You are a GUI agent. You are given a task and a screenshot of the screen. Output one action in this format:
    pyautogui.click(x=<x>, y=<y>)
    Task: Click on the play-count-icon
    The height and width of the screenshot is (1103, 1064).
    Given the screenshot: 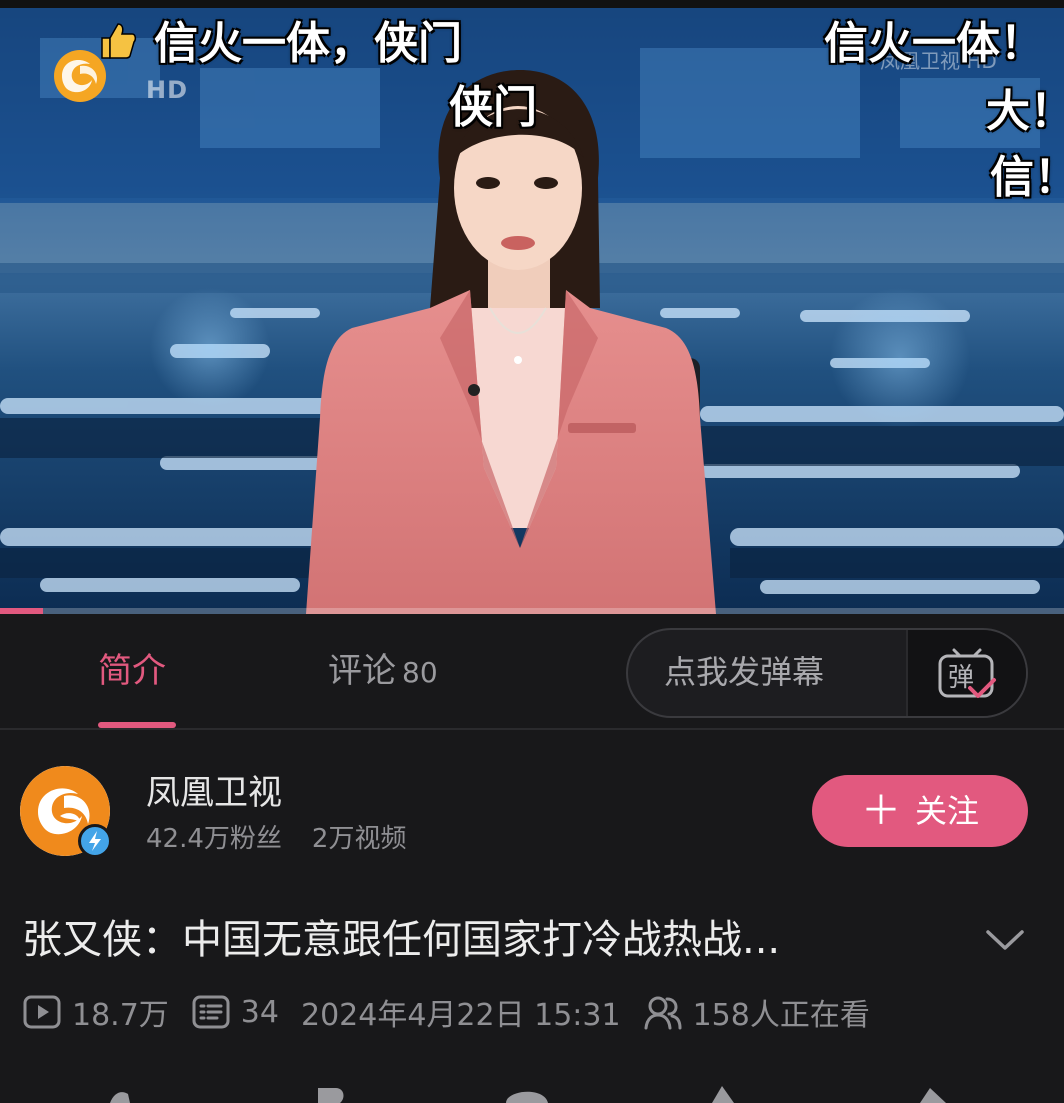 What is the action you would take?
    pyautogui.click(x=42, y=1012)
    